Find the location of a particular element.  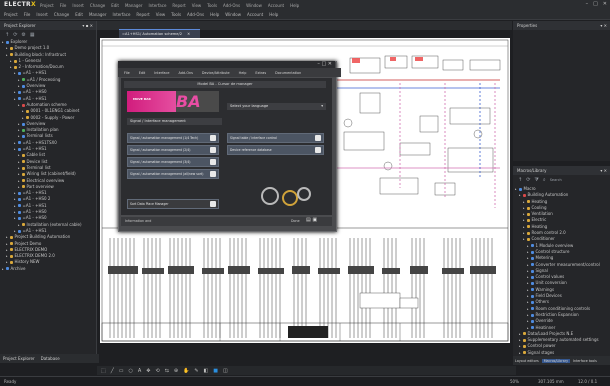

rectangle-icon: ▭ is located at coordinates (121, 371).